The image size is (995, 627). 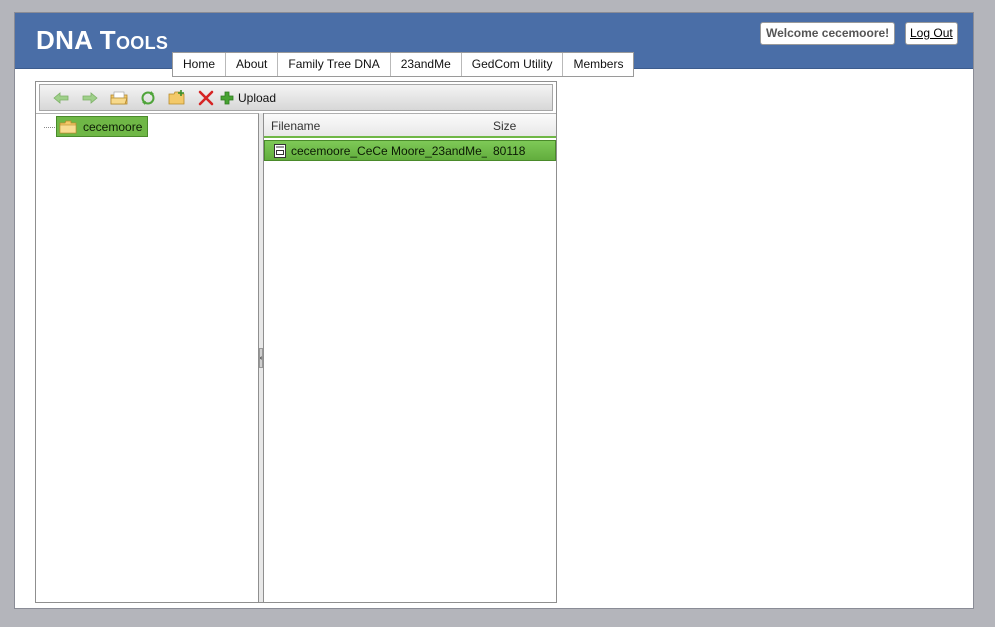 I want to click on logout-button: Log Out, so click(x=931, y=33).